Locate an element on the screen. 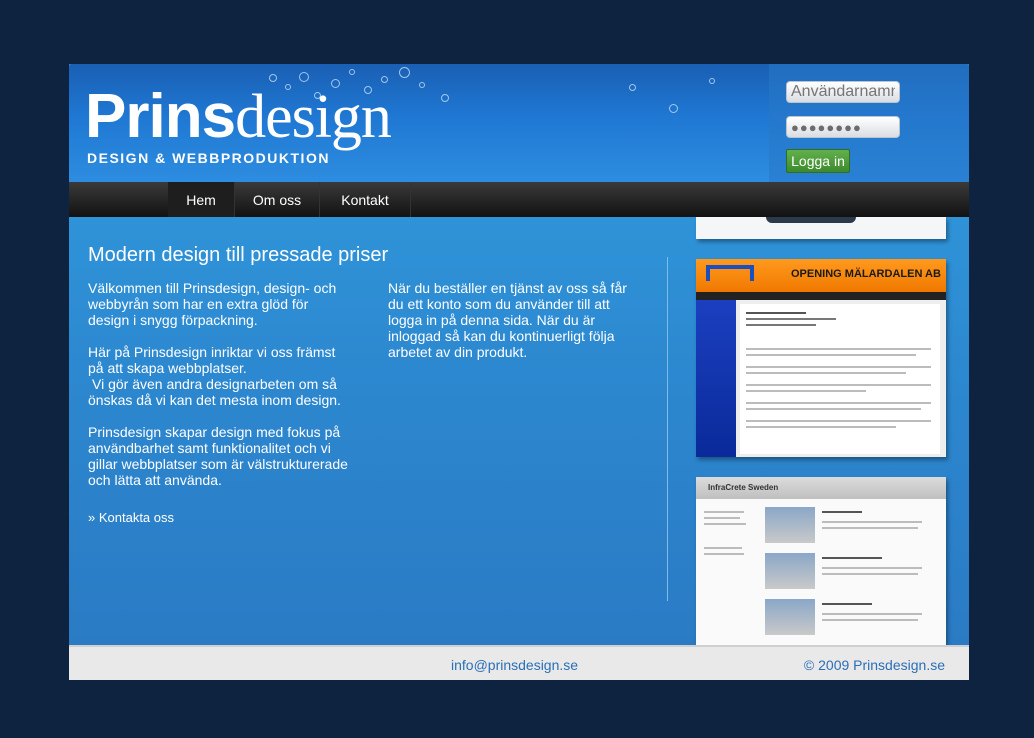 The width and height of the screenshot is (1034, 738). page-title: Modern design till pressade priser is located at coordinates (238, 255).